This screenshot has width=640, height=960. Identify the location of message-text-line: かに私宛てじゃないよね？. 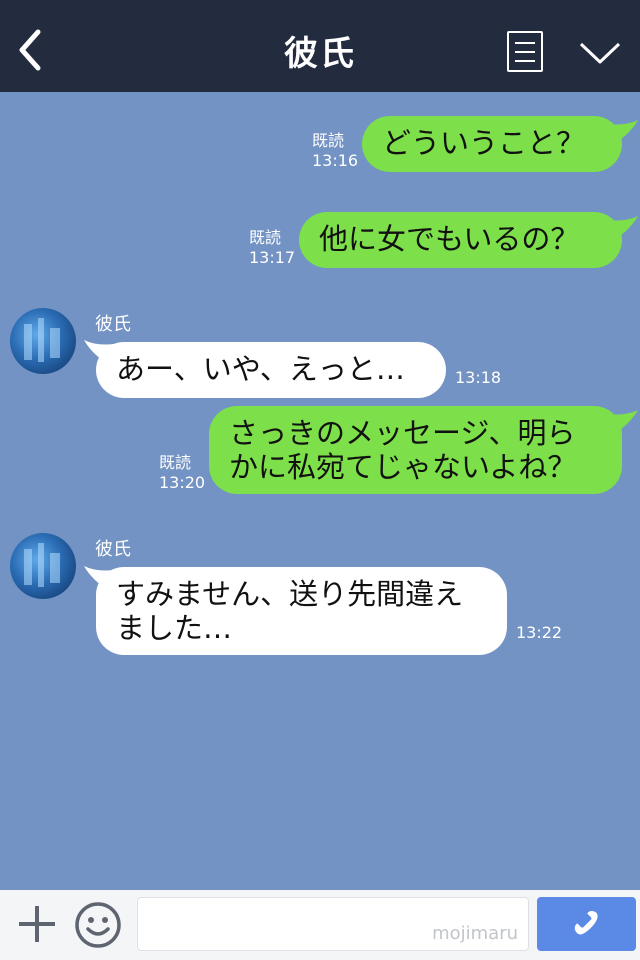
(403, 467).